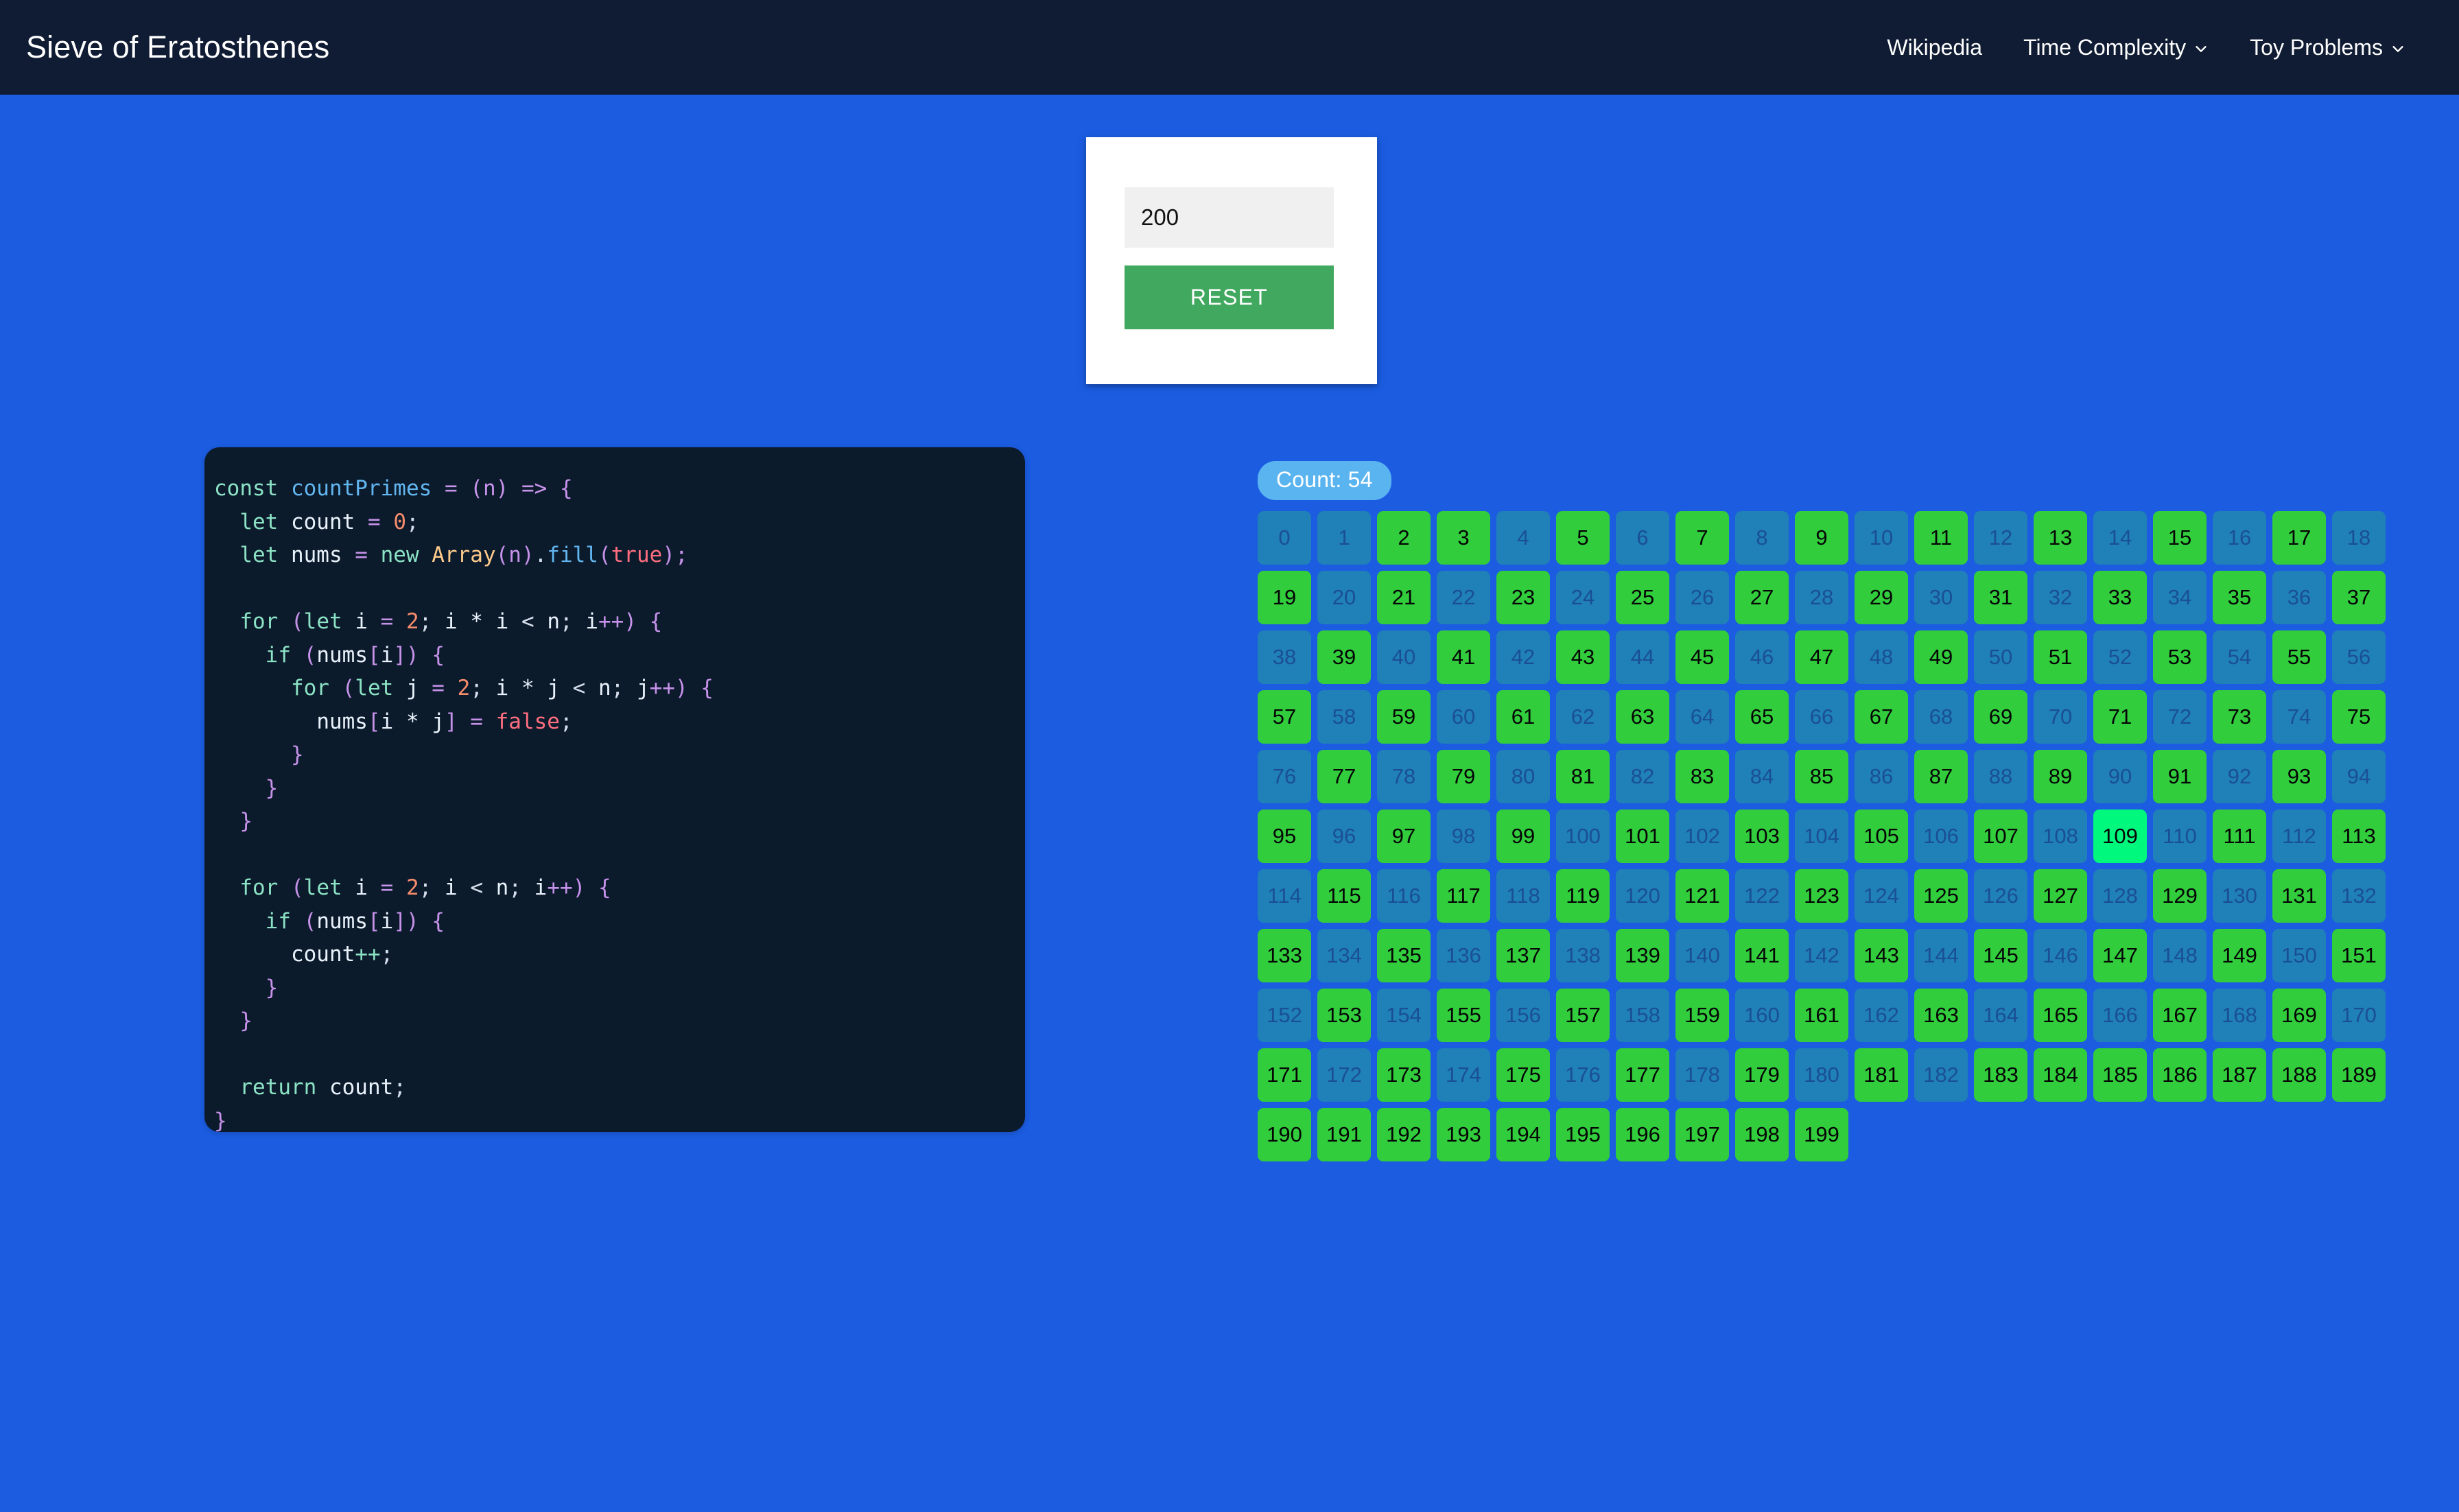 This screenshot has width=2459, height=1512. What do you see at coordinates (1523, 1134) in the screenshot?
I see `grid-cell-194: 194` at bounding box center [1523, 1134].